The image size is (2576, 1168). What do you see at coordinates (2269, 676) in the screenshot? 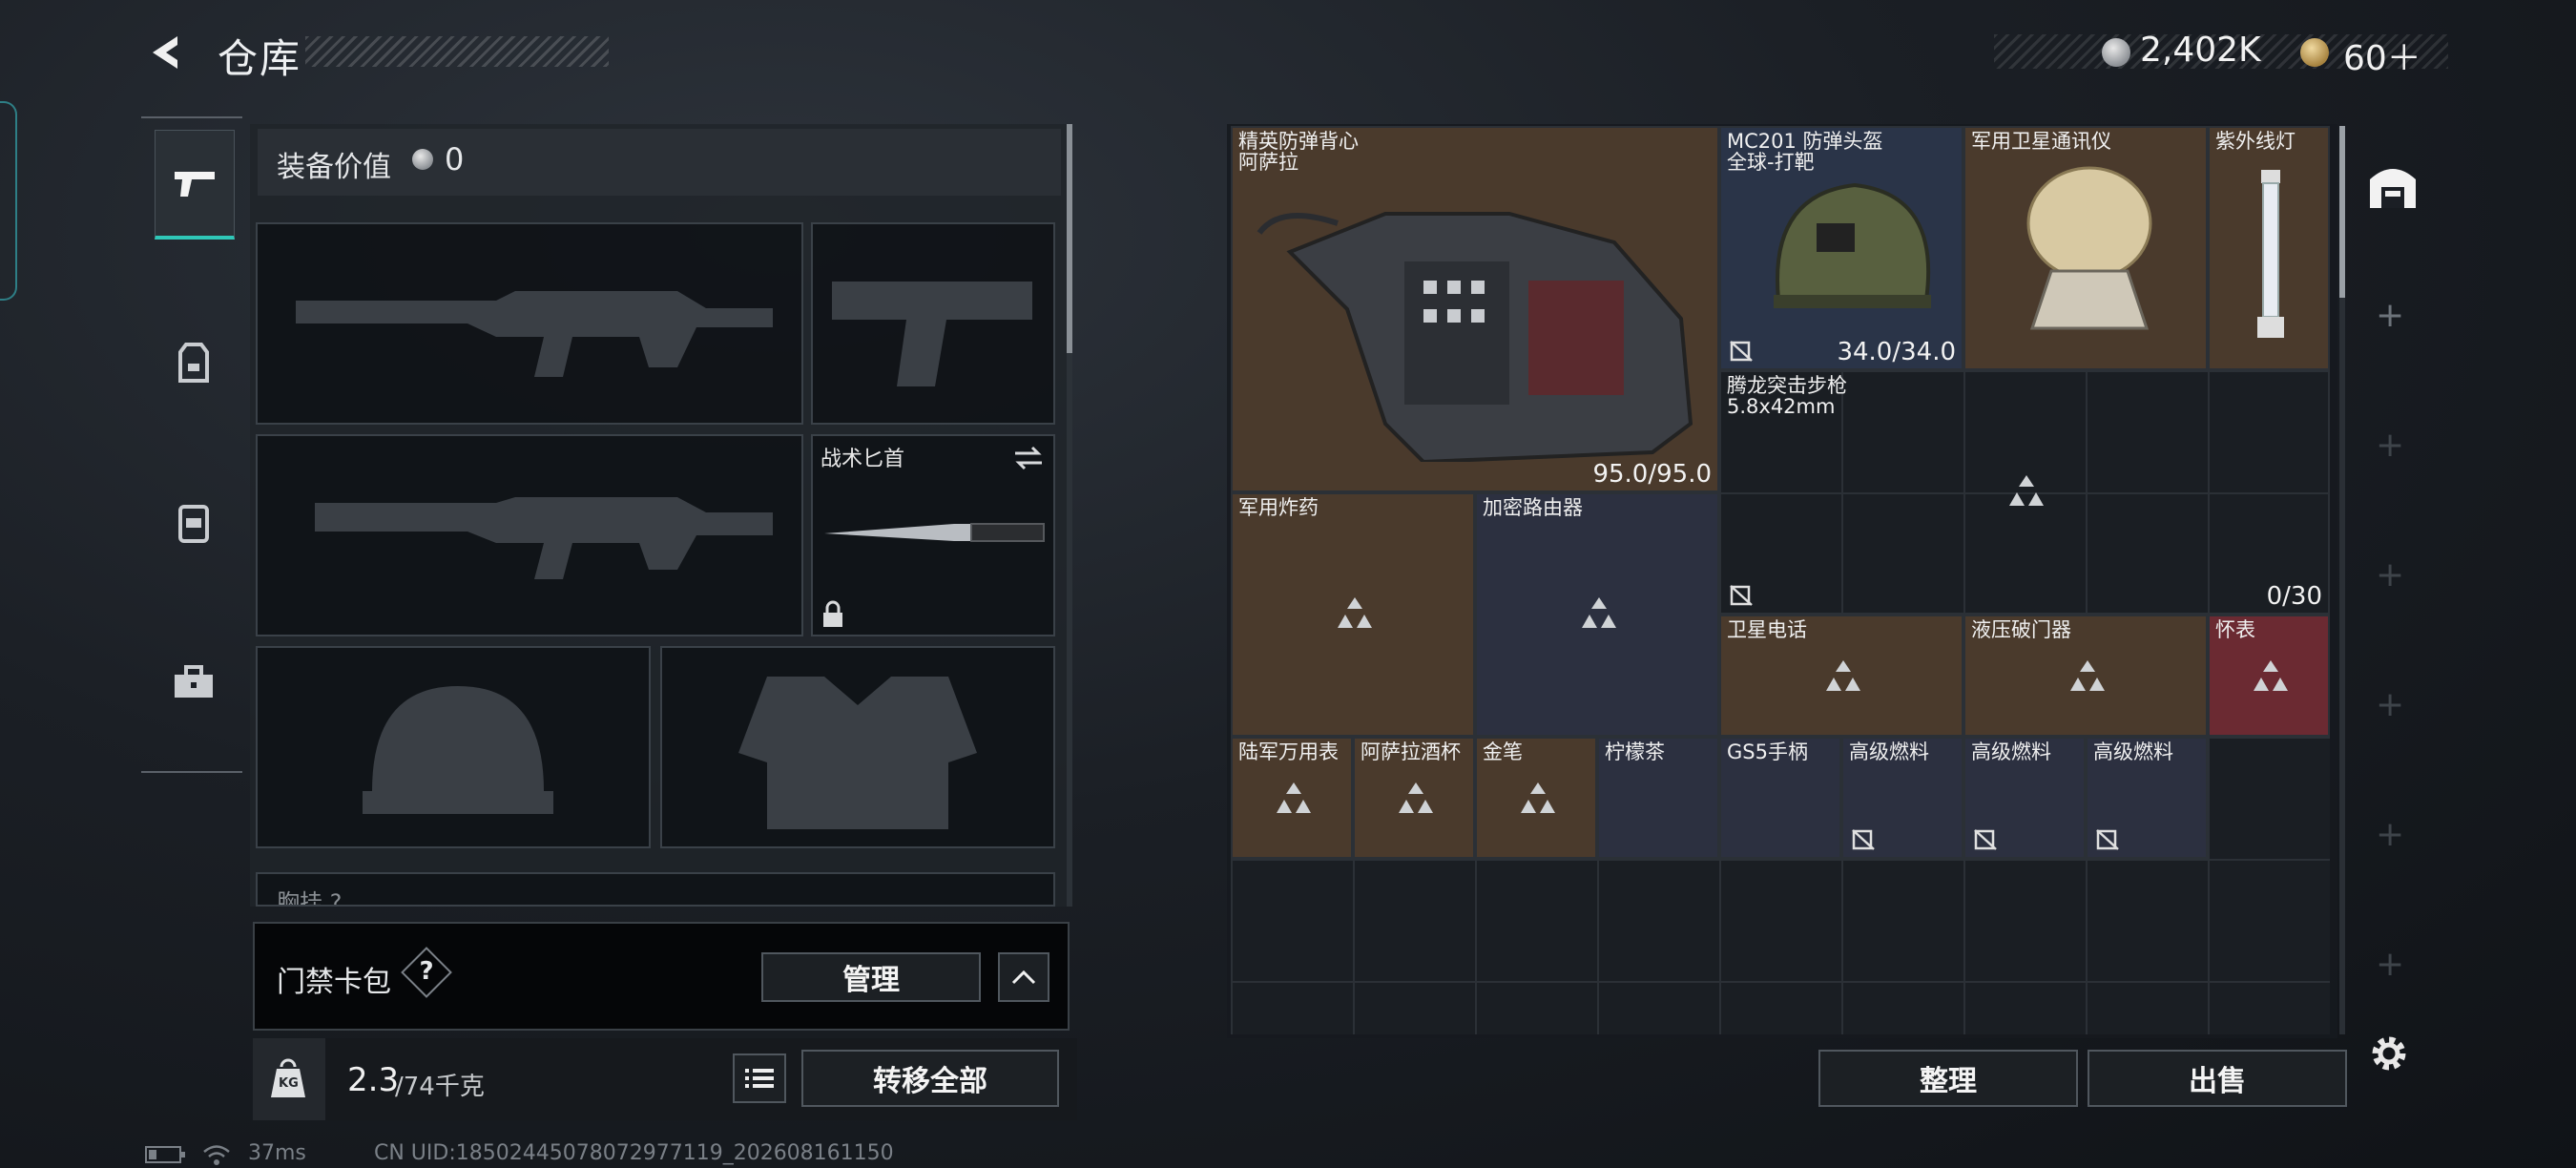
I see `item-pocket-watch: 怀表` at bounding box center [2269, 676].